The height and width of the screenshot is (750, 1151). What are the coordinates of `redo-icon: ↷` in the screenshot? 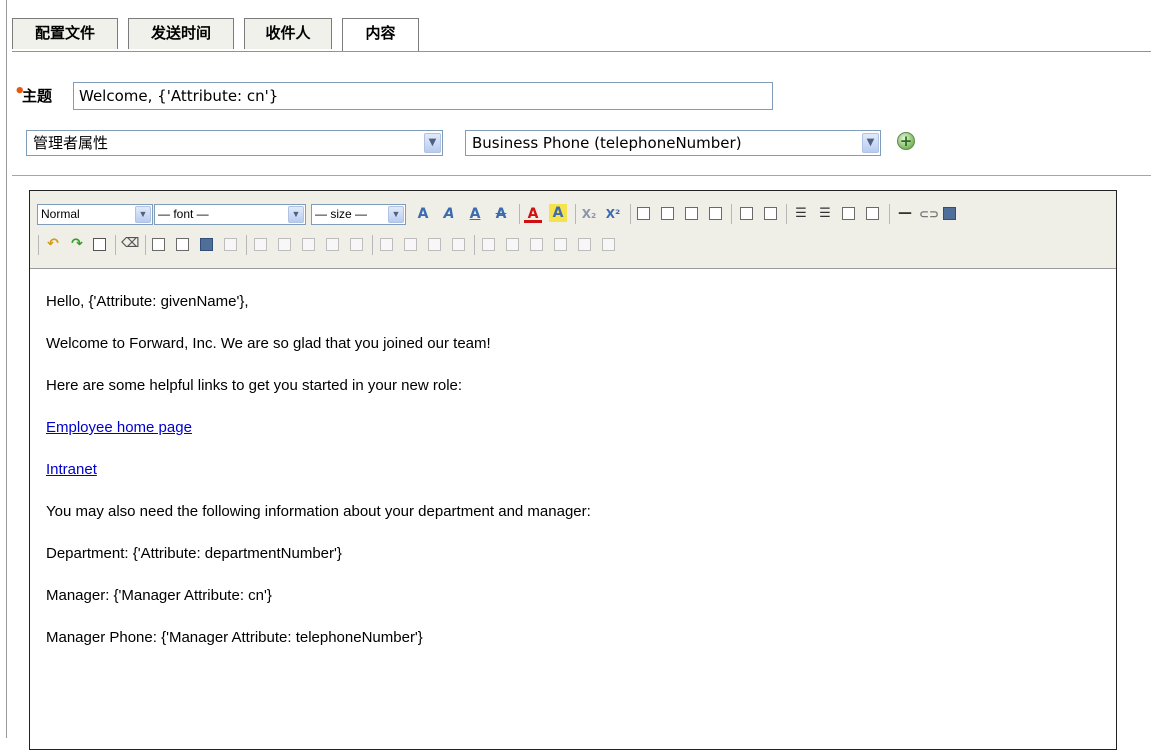 It's located at (77, 244).